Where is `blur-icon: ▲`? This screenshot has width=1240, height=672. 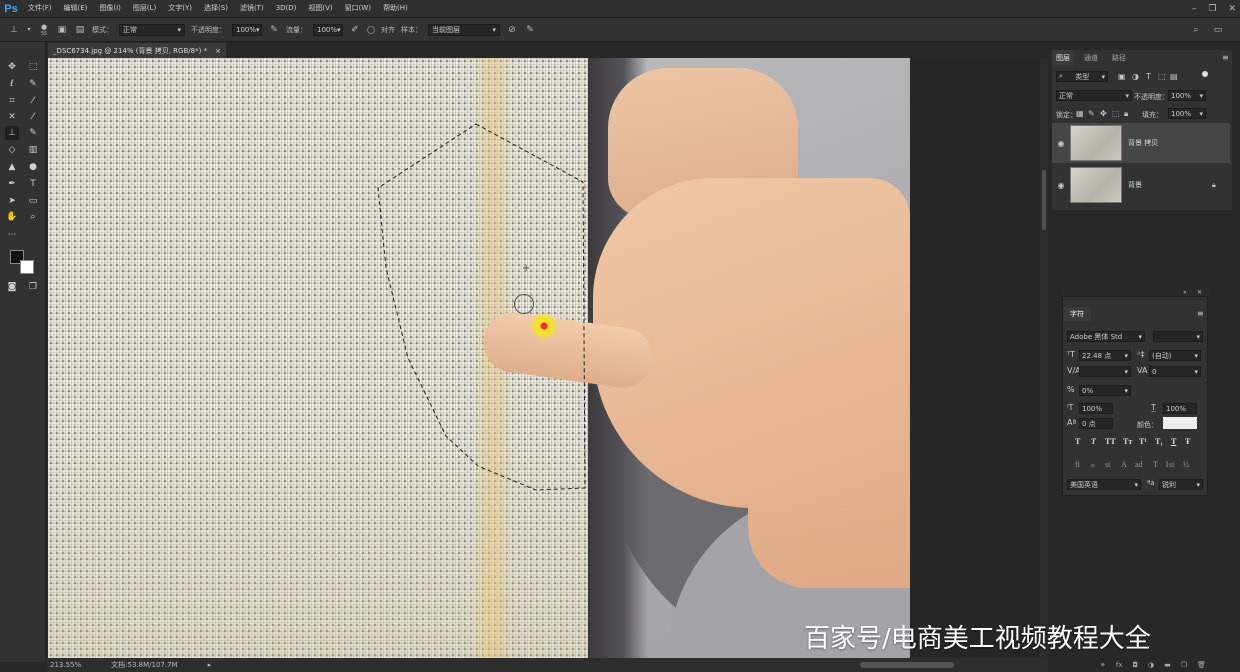
blur-icon: ▲ is located at coordinates (12, 167).